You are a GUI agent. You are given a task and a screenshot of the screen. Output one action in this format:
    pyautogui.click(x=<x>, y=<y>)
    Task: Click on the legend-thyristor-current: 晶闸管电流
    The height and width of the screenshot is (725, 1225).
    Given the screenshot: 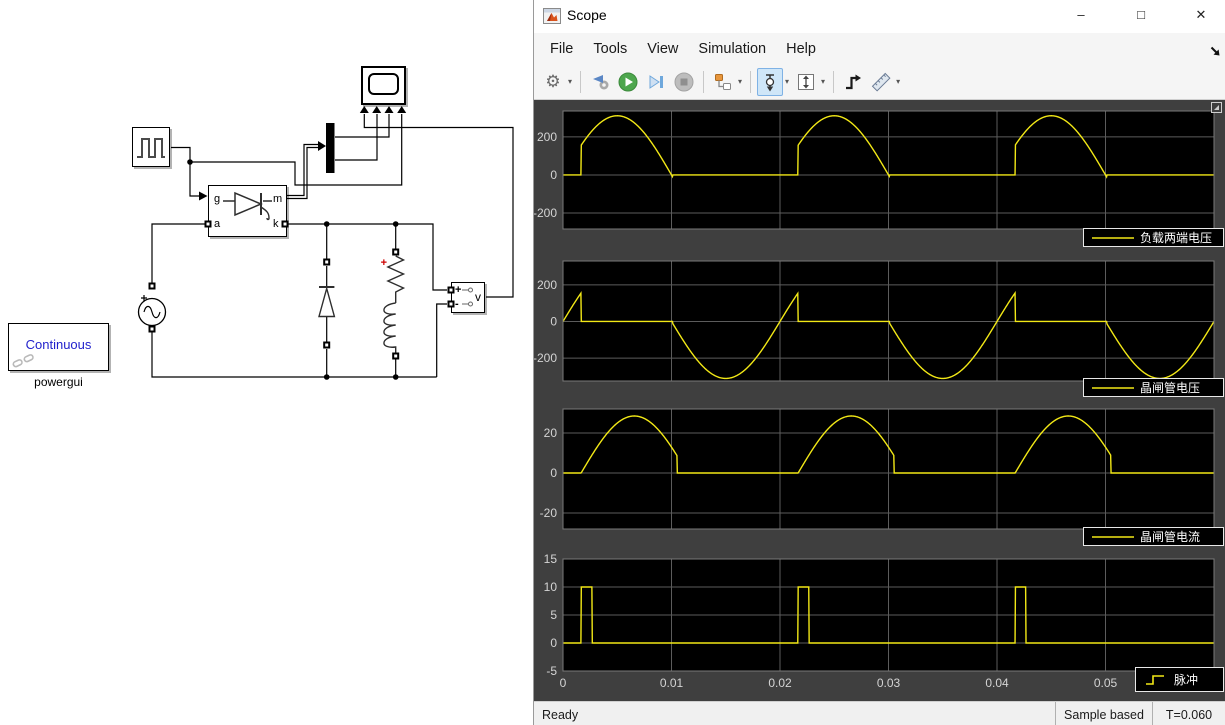 What is the action you would take?
    pyautogui.click(x=1153, y=536)
    